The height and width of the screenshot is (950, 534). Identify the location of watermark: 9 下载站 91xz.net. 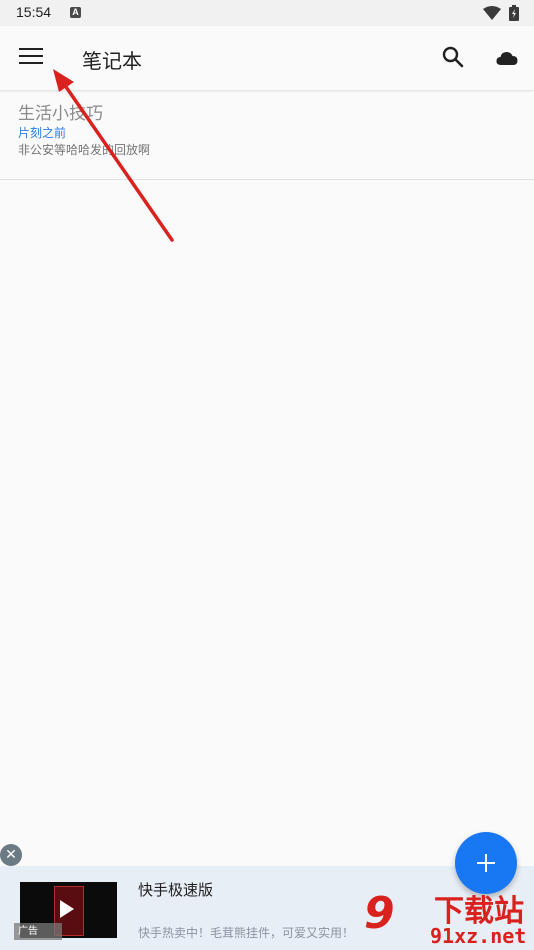
(449, 918).